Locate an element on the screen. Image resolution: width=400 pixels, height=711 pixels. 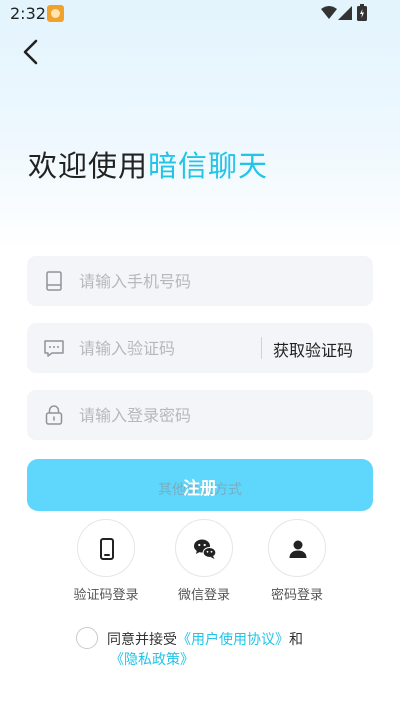
password-login-option: 密码登录 is located at coordinates (297, 564).